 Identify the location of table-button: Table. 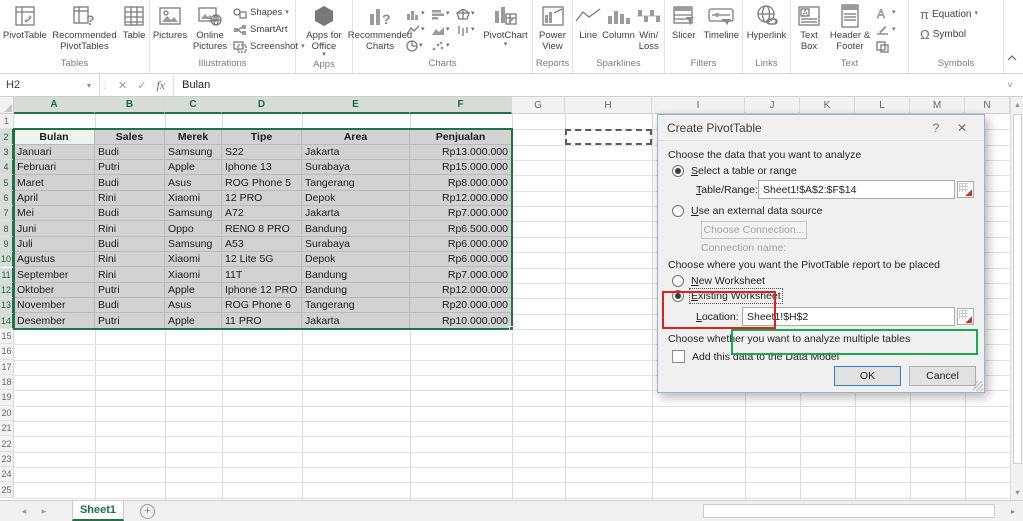
(134, 30).